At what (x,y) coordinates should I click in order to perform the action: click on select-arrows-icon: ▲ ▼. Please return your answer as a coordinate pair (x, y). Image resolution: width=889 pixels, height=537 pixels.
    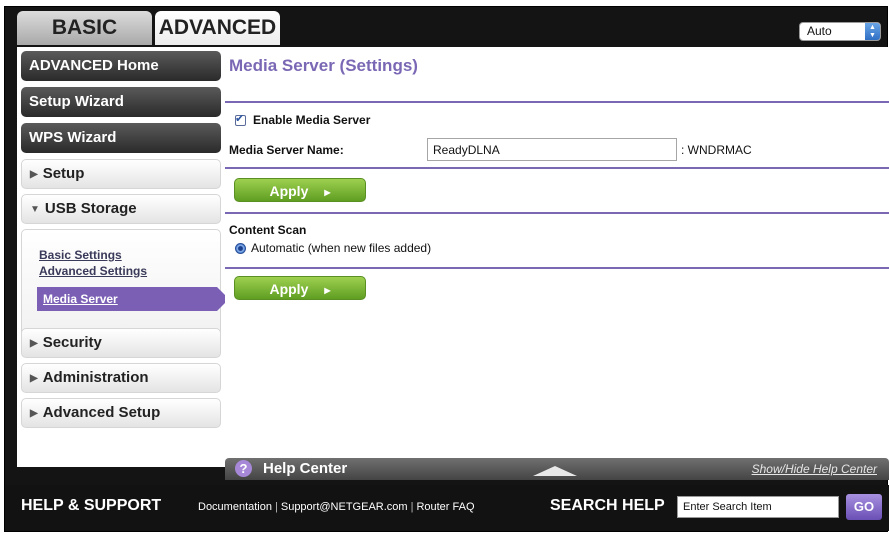
    Looking at the image, I should click on (872, 31).